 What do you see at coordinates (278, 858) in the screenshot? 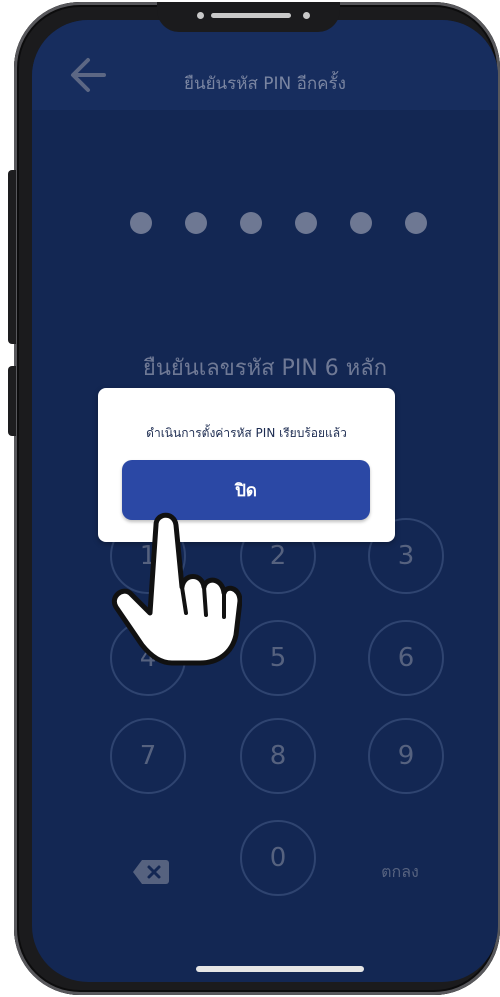
I see `key-0: 0` at bounding box center [278, 858].